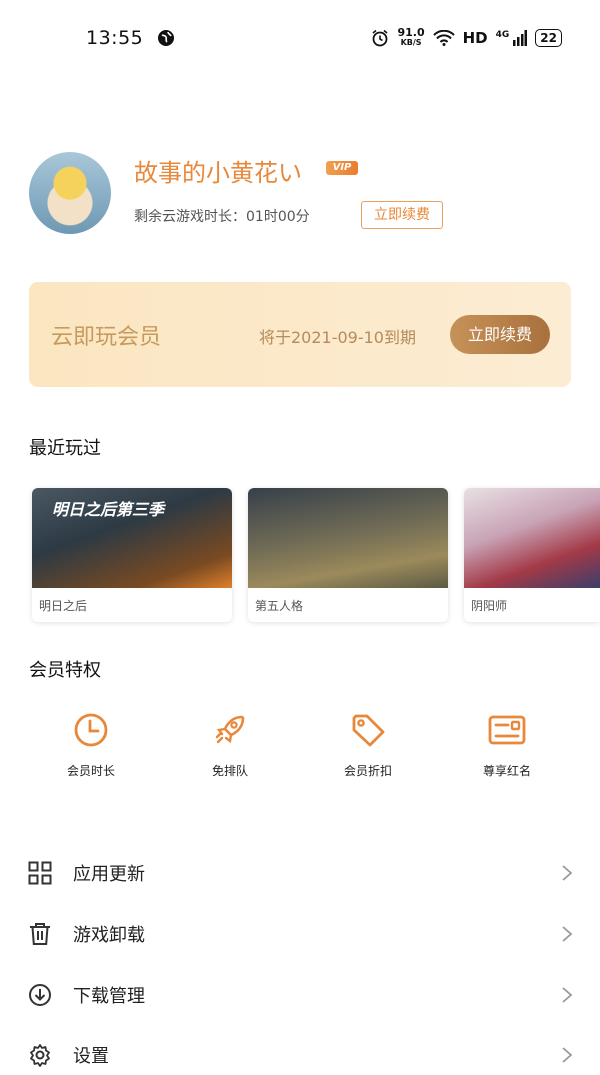 The width and height of the screenshot is (600, 1075). What do you see at coordinates (443, 38) in the screenshot?
I see `wifi-icon` at bounding box center [443, 38].